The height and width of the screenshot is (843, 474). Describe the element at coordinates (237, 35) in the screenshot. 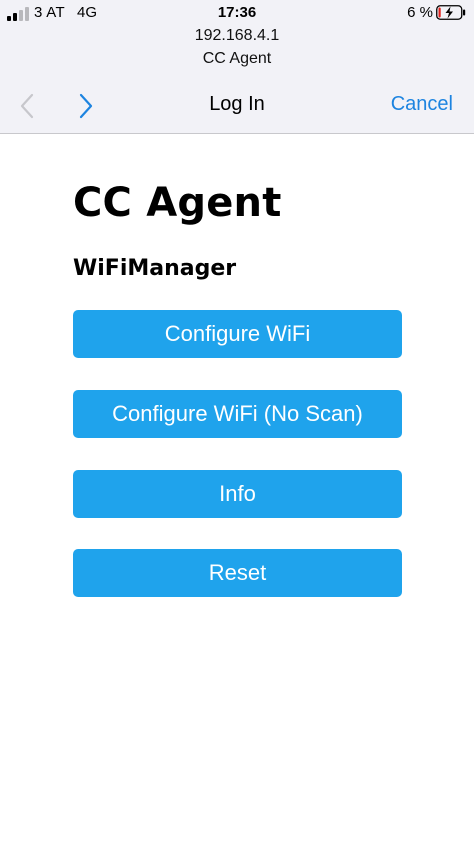

I see `page-url: 192.168.4.1` at that location.